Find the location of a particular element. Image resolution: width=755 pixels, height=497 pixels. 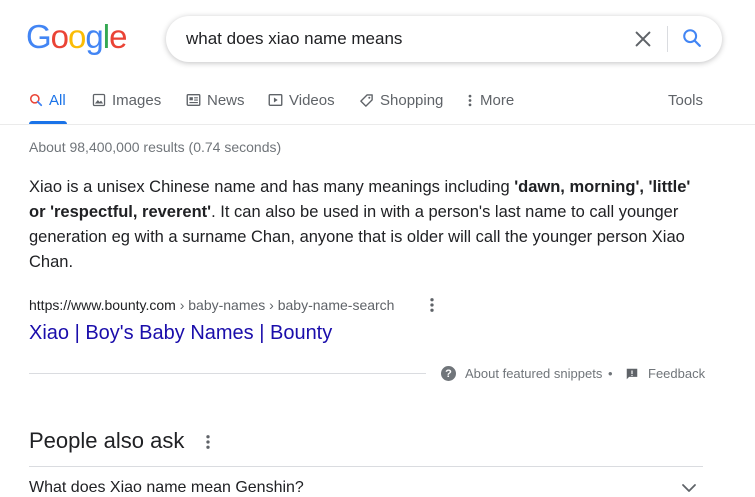

tab-more: More is located at coordinates (490, 108).